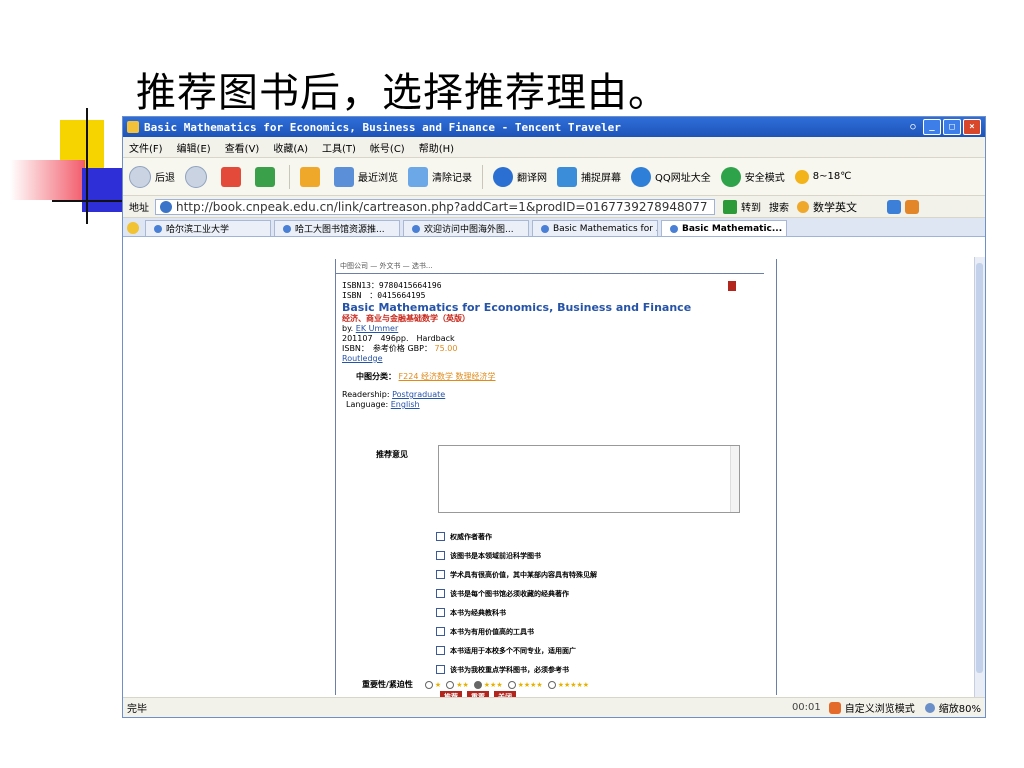  Describe the element at coordinates (516, 612) in the screenshot. I see `reason-option: 本书为经典教科书` at that location.